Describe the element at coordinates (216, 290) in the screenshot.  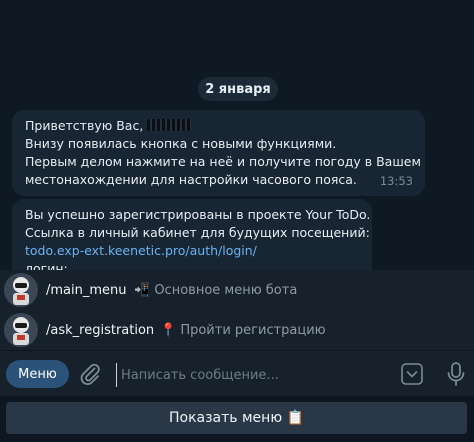
I see `command-description: 📲 Основное меню бота` at that location.